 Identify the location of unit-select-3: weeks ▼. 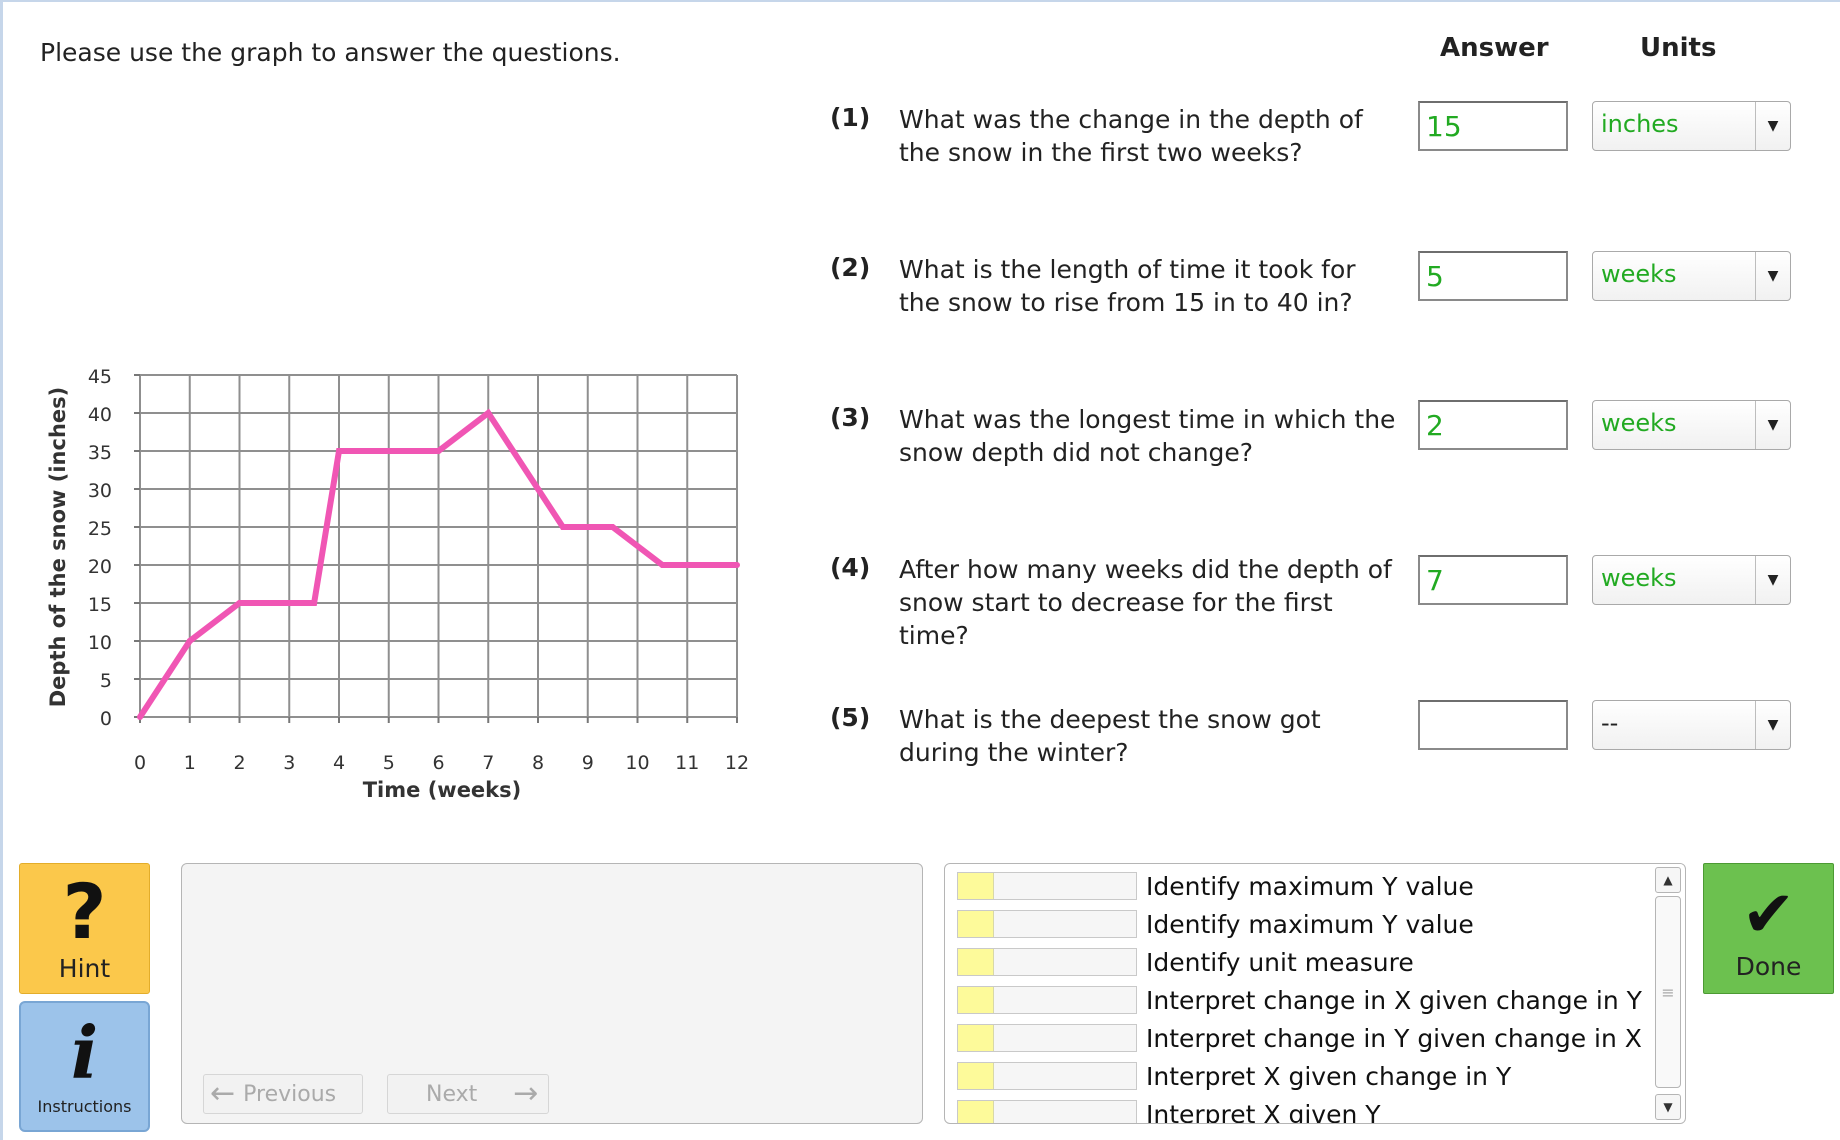
(1691, 425).